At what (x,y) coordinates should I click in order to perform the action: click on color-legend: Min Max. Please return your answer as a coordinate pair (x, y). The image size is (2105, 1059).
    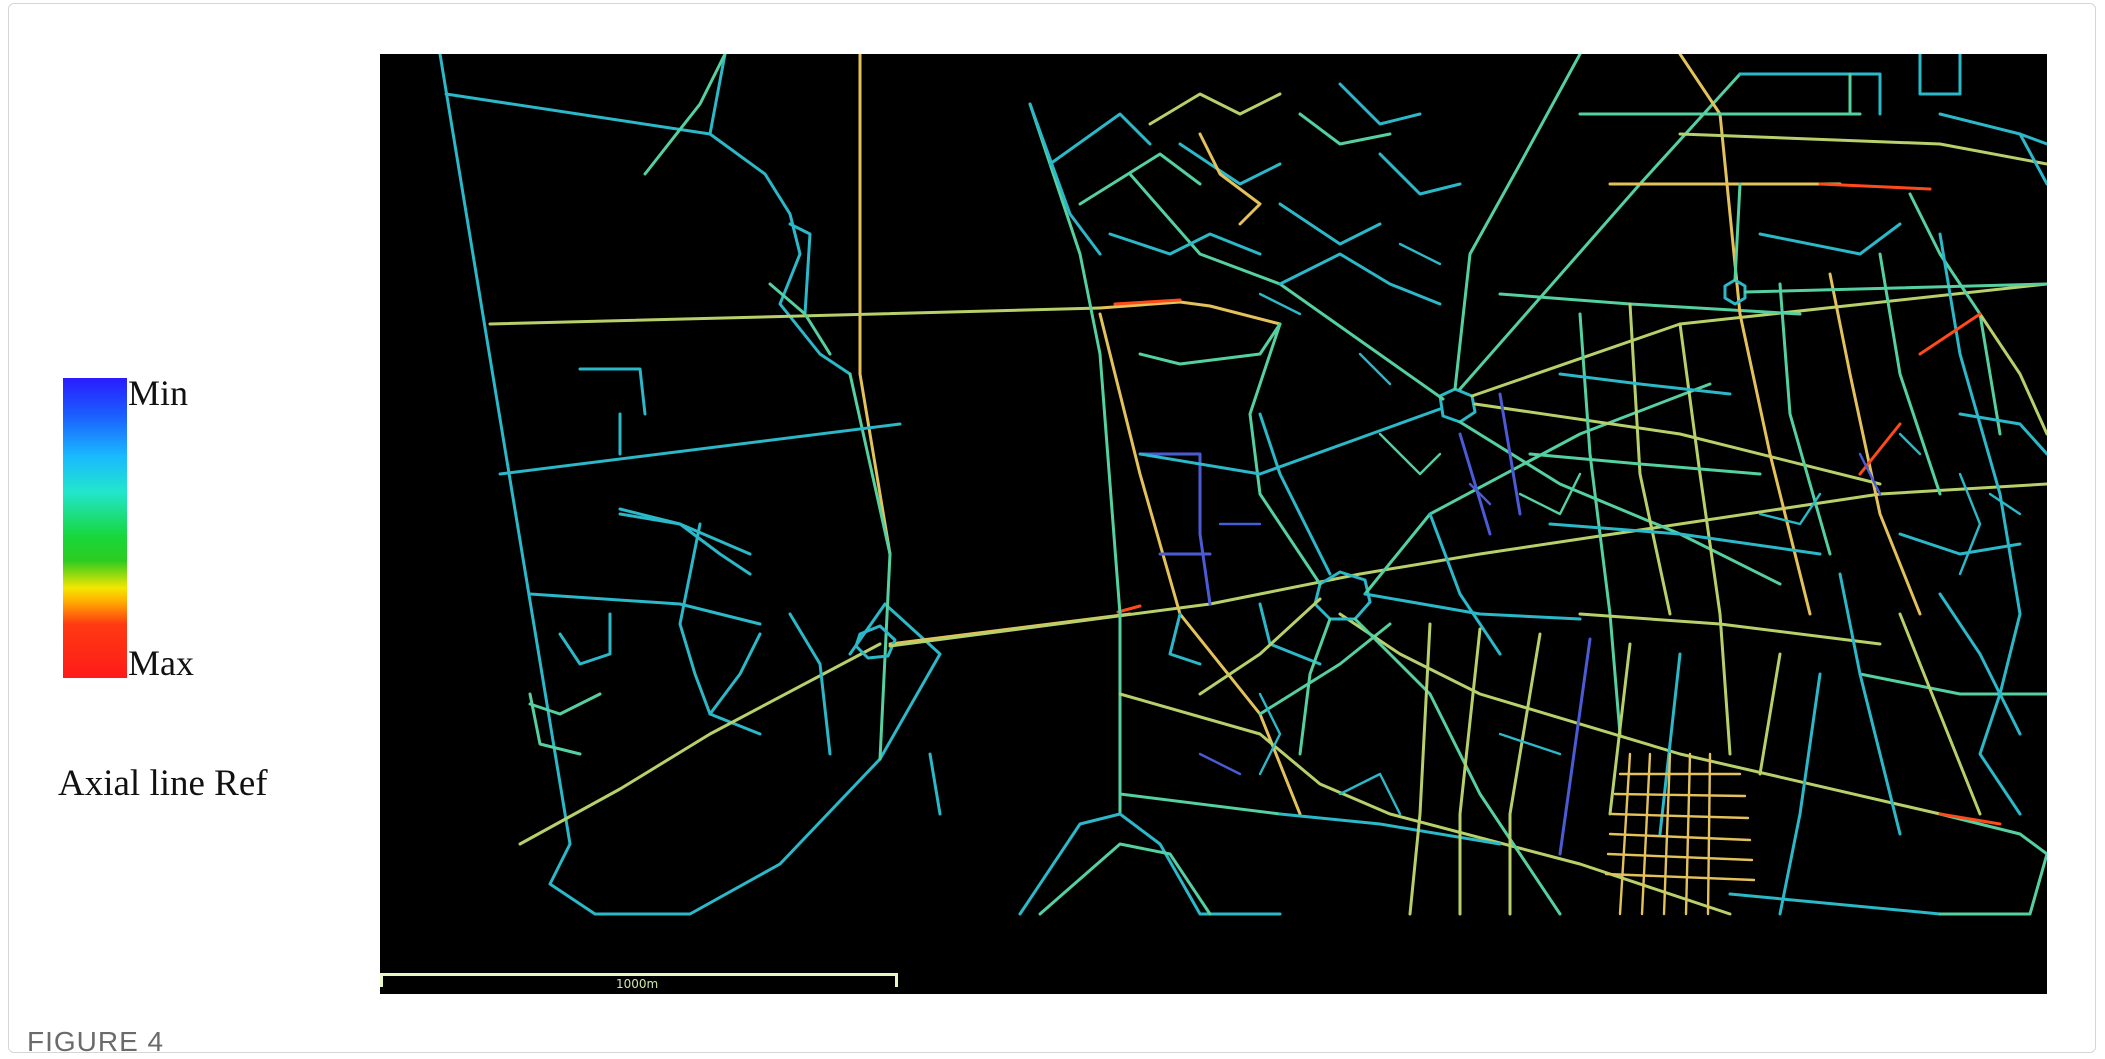
    Looking at the image, I should click on (180, 528).